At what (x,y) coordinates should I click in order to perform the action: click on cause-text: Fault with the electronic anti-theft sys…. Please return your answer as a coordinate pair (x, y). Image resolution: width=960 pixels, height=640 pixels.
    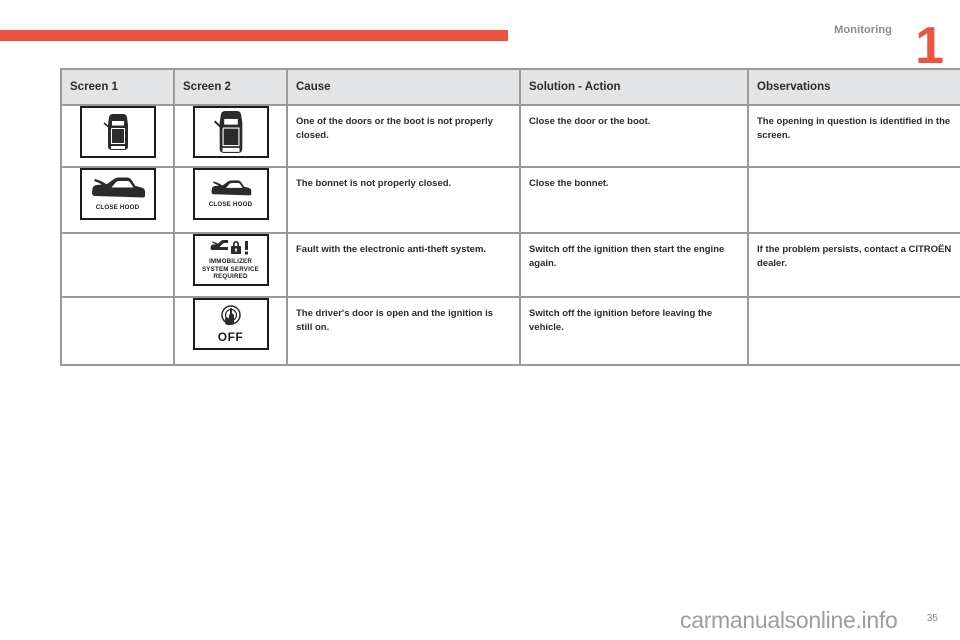
    Looking at the image, I should click on (391, 249).